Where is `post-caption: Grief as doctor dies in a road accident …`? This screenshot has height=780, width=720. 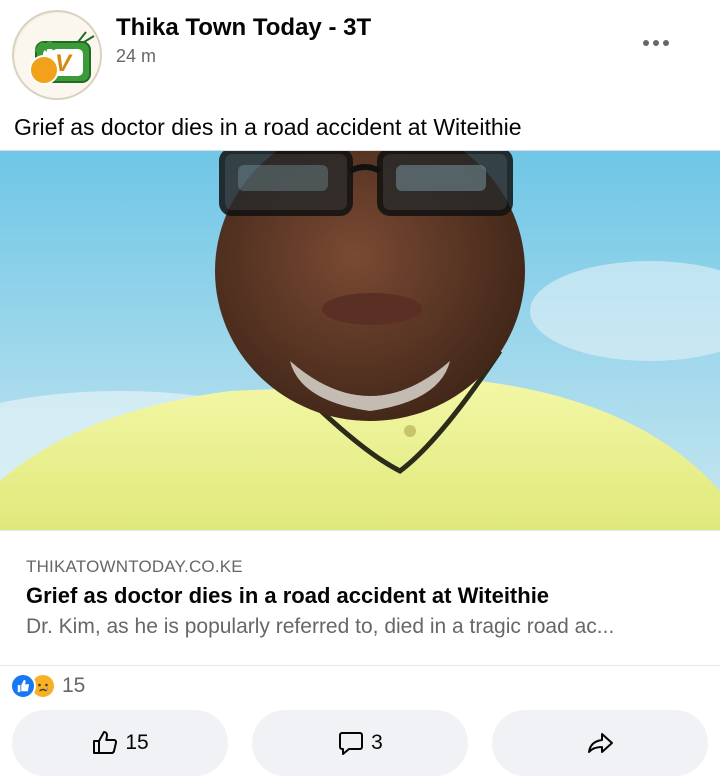
post-caption: Grief as doctor dies in a road accident … is located at coordinates (268, 127).